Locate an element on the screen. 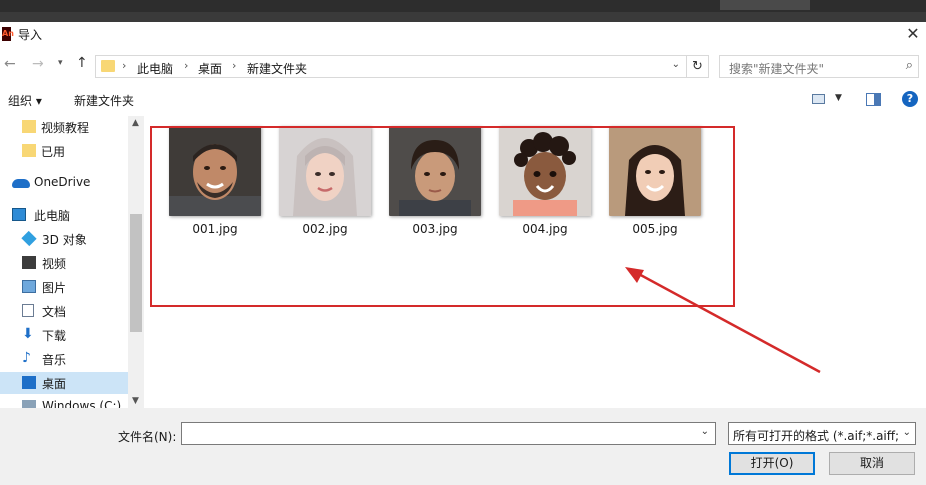  filename-input: ⌄ is located at coordinates (448, 433).